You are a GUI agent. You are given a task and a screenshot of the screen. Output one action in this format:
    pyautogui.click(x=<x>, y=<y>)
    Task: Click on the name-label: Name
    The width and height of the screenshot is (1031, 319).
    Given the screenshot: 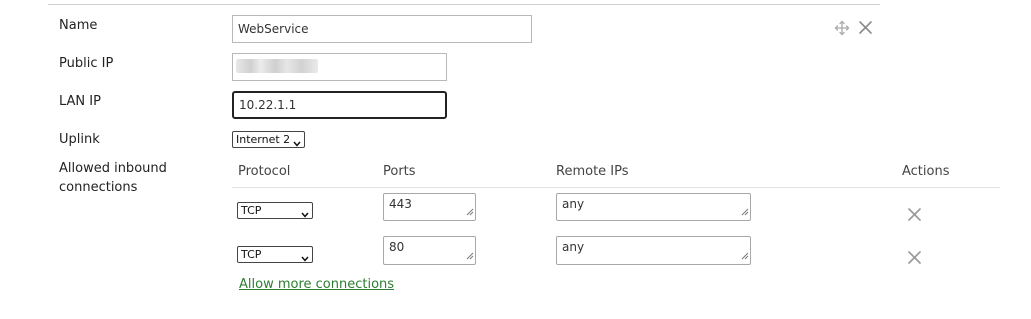 What is the action you would take?
    pyautogui.click(x=78, y=25)
    